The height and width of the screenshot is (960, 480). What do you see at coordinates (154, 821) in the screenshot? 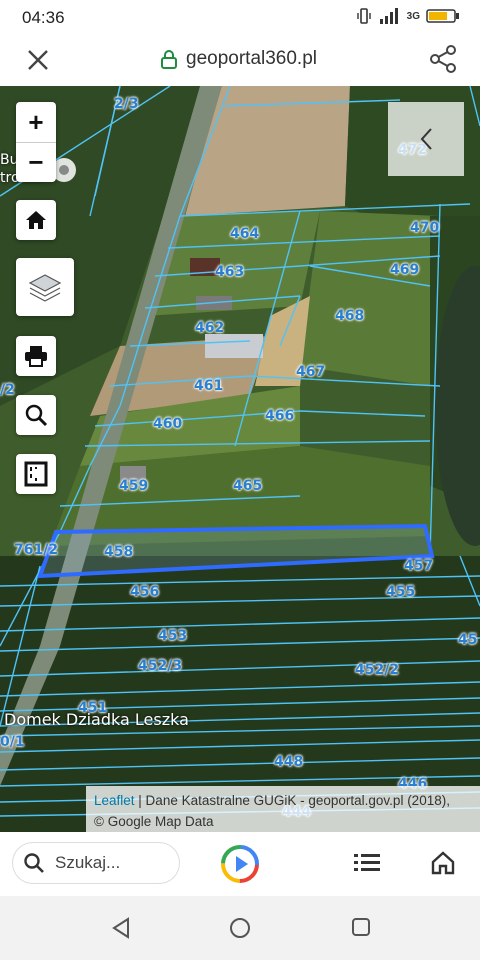
I see `attribution-line2: © Google Map Data` at bounding box center [154, 821].